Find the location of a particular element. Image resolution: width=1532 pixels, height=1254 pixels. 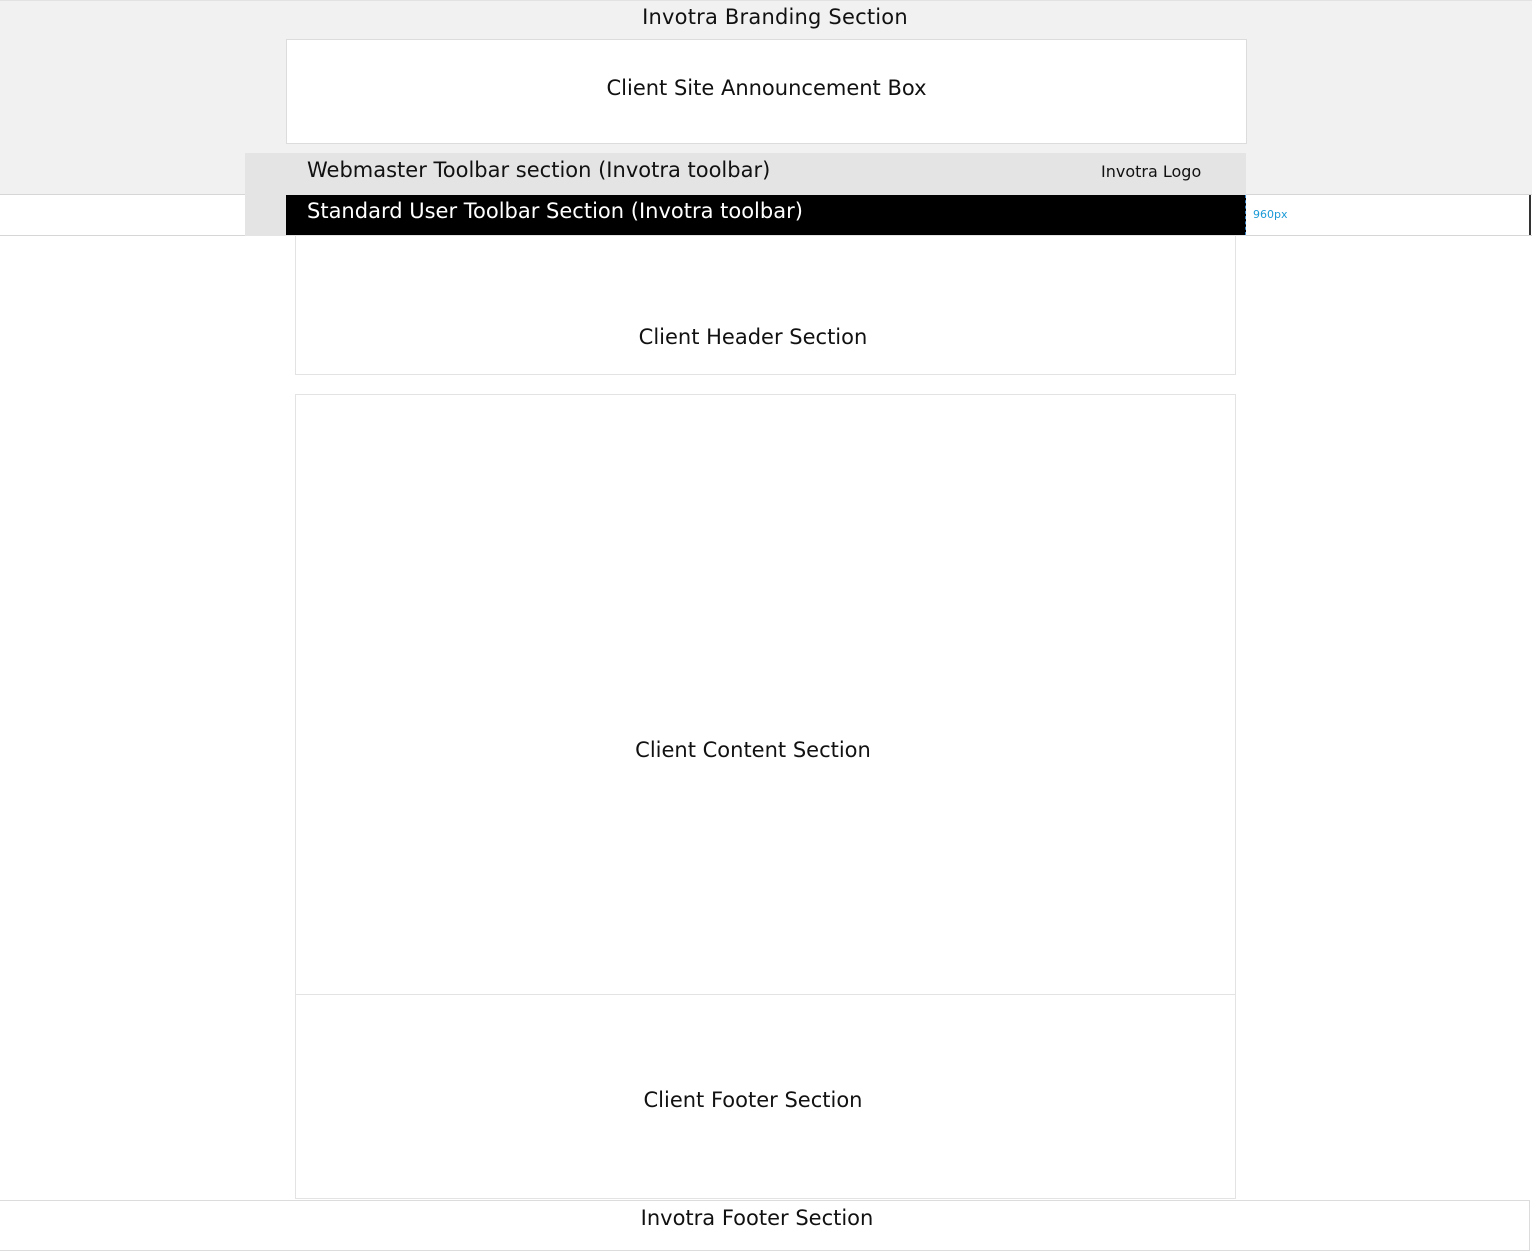

client-header-label: Client Header Section is located at coordinates (753, 337).